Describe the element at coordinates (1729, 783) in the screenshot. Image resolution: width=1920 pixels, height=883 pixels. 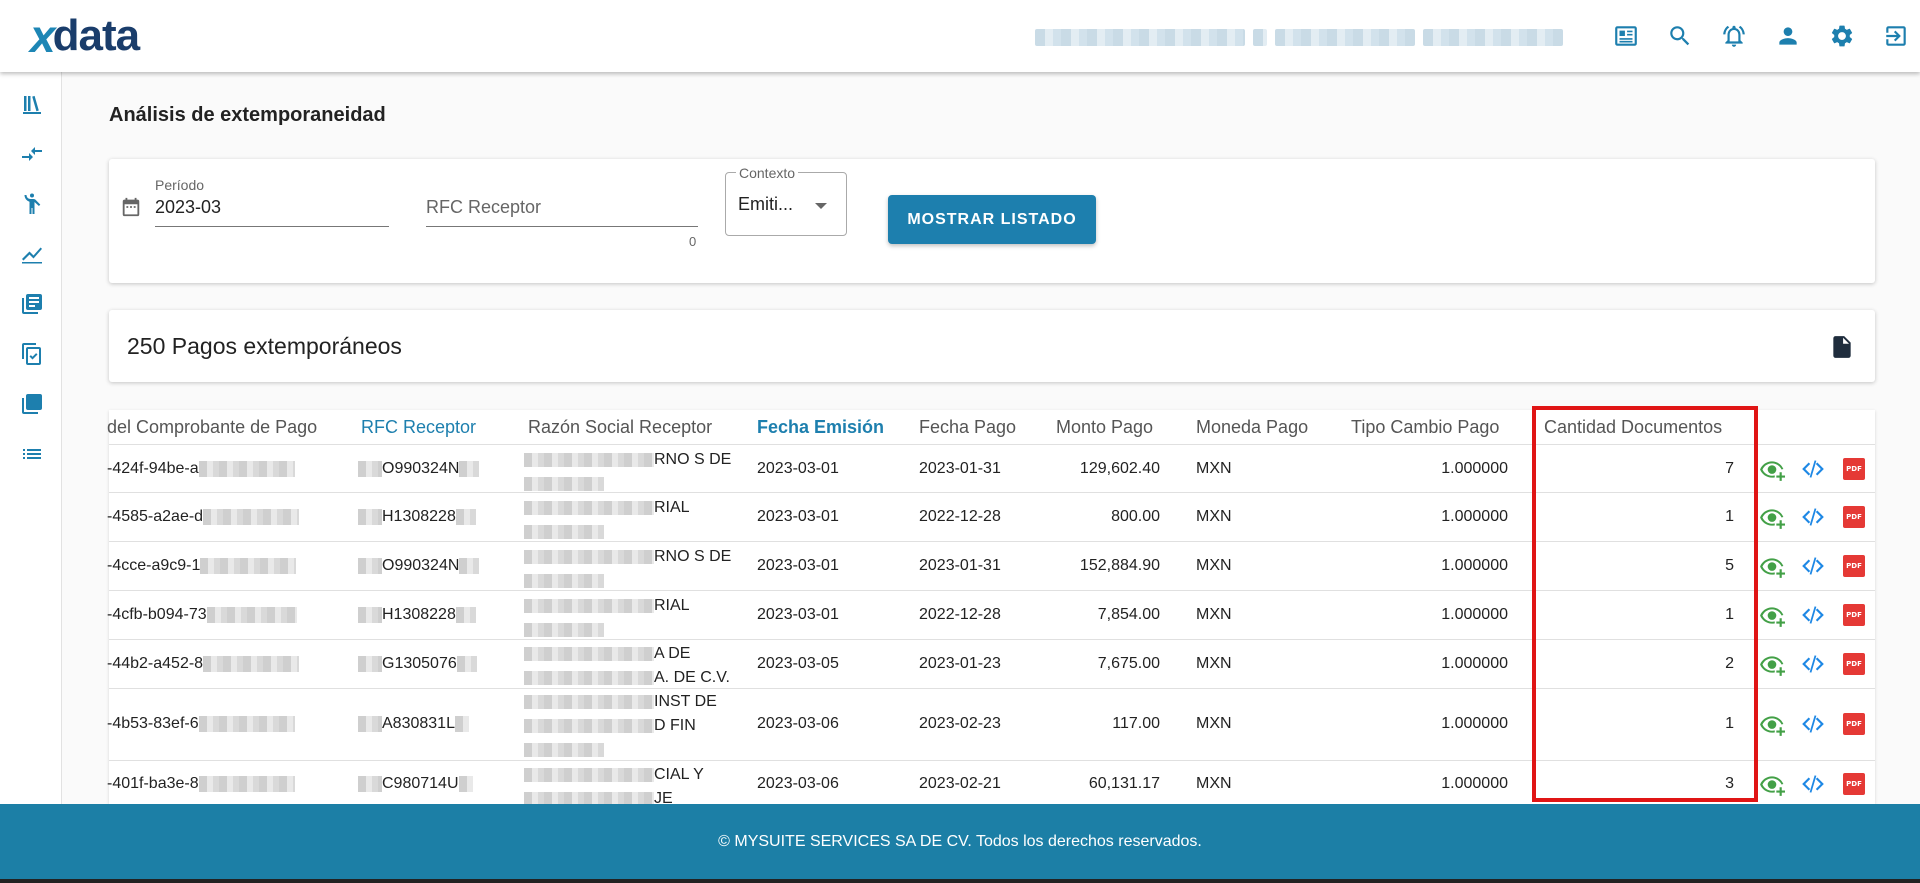
I see `table-row-cantidad: 3` at that location.